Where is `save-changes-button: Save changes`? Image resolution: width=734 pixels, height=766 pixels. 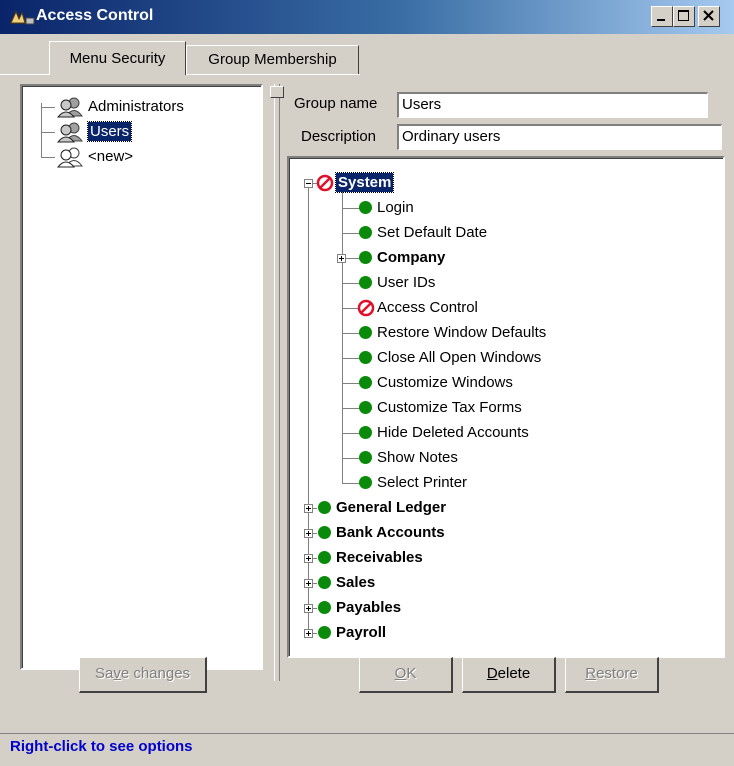
save-changes-button: Save changes is located at coordinates (143, 675).